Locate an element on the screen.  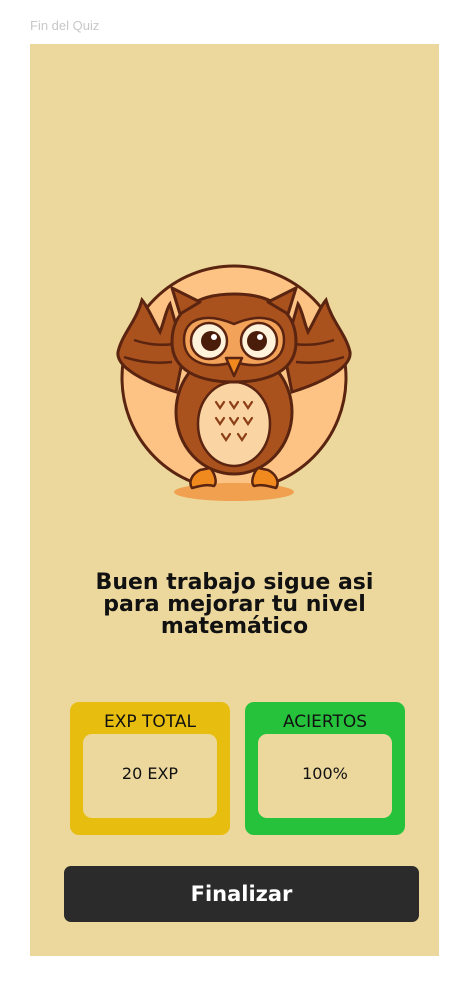
aciertos-value: 100% is located at coordinates (325, 773).